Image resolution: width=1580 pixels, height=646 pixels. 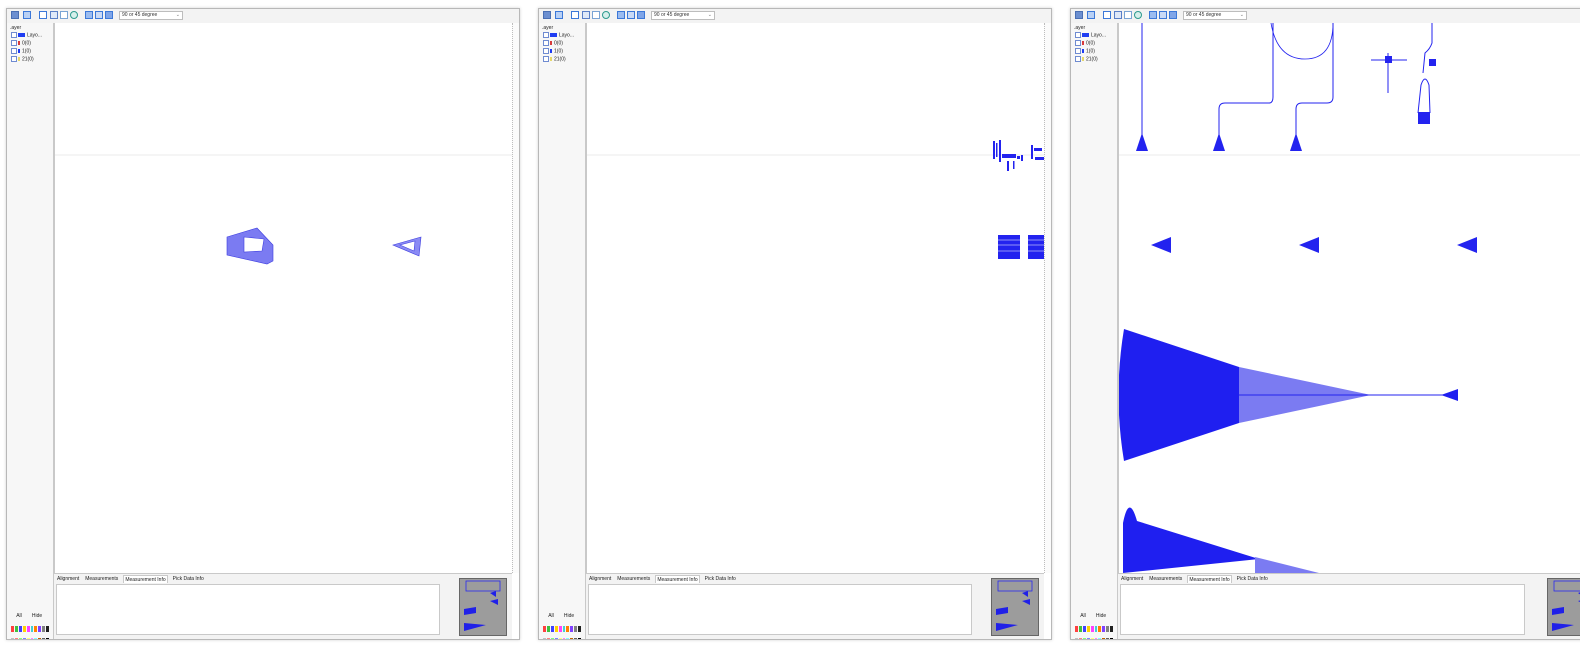 I want to click on grating-coupler-row, so click(x=1286, y=103).